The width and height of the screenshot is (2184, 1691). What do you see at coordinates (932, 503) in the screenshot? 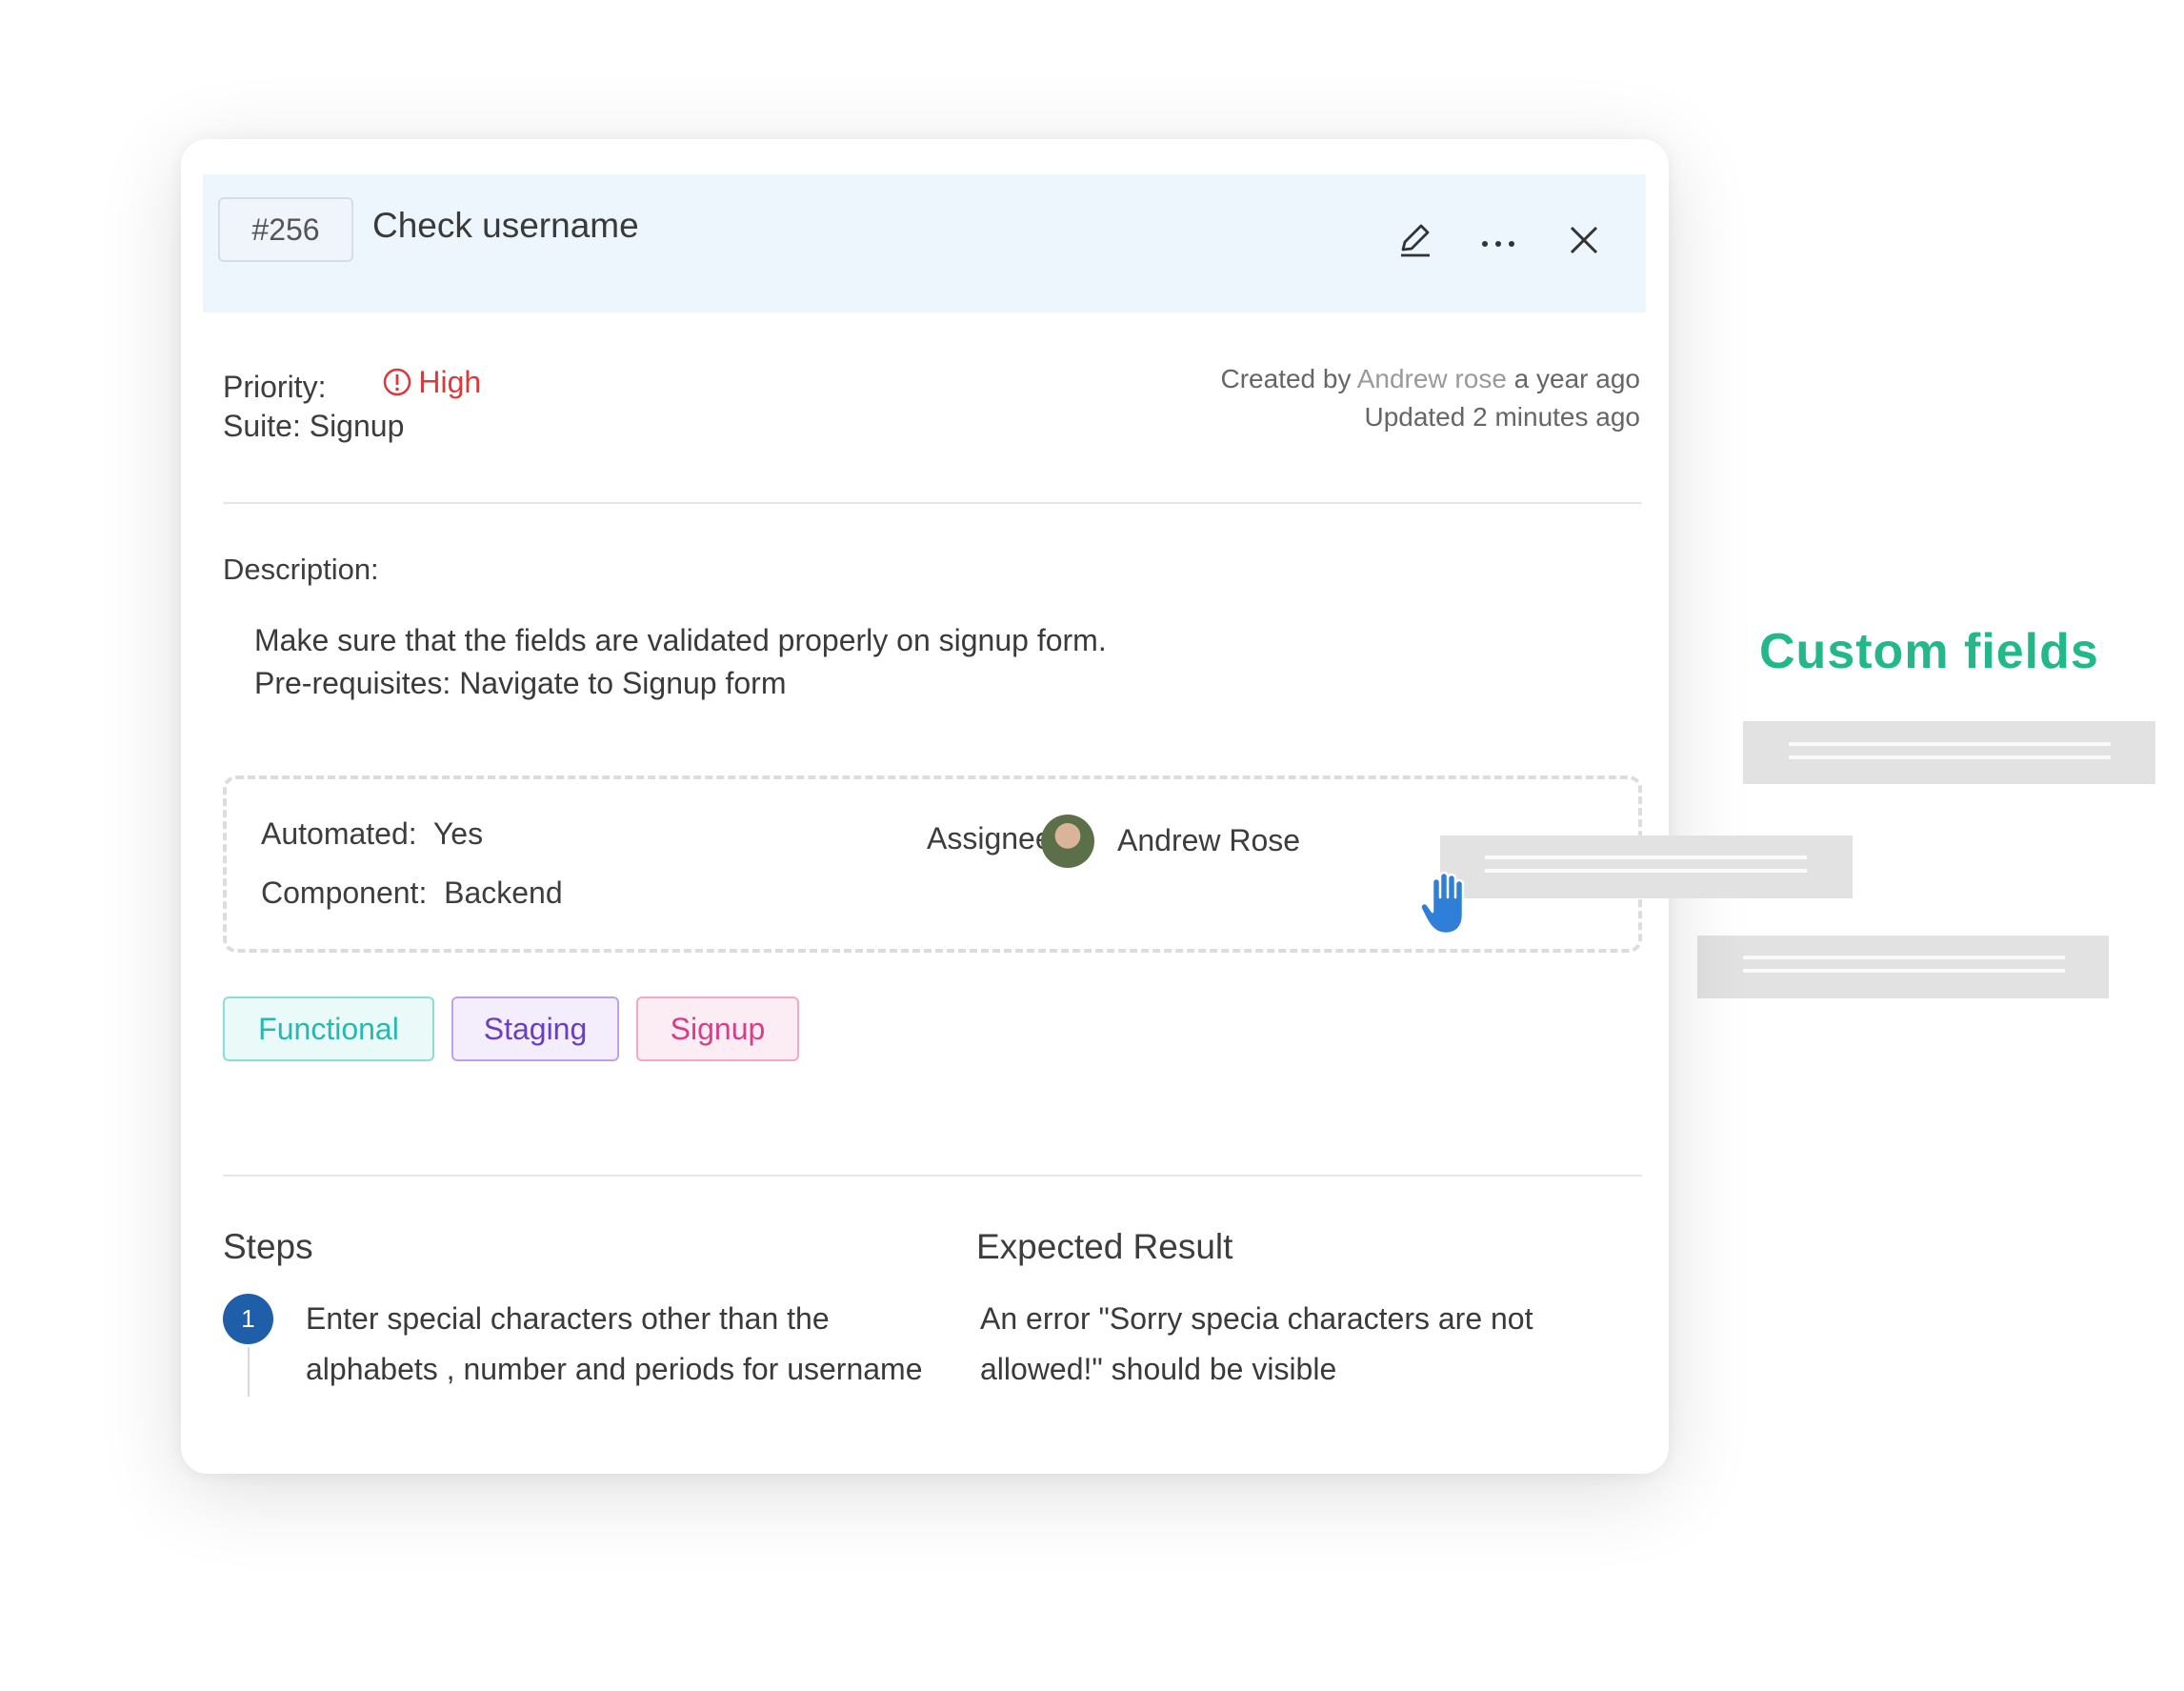
I see `divider-top` at bounding box center [932, 503].